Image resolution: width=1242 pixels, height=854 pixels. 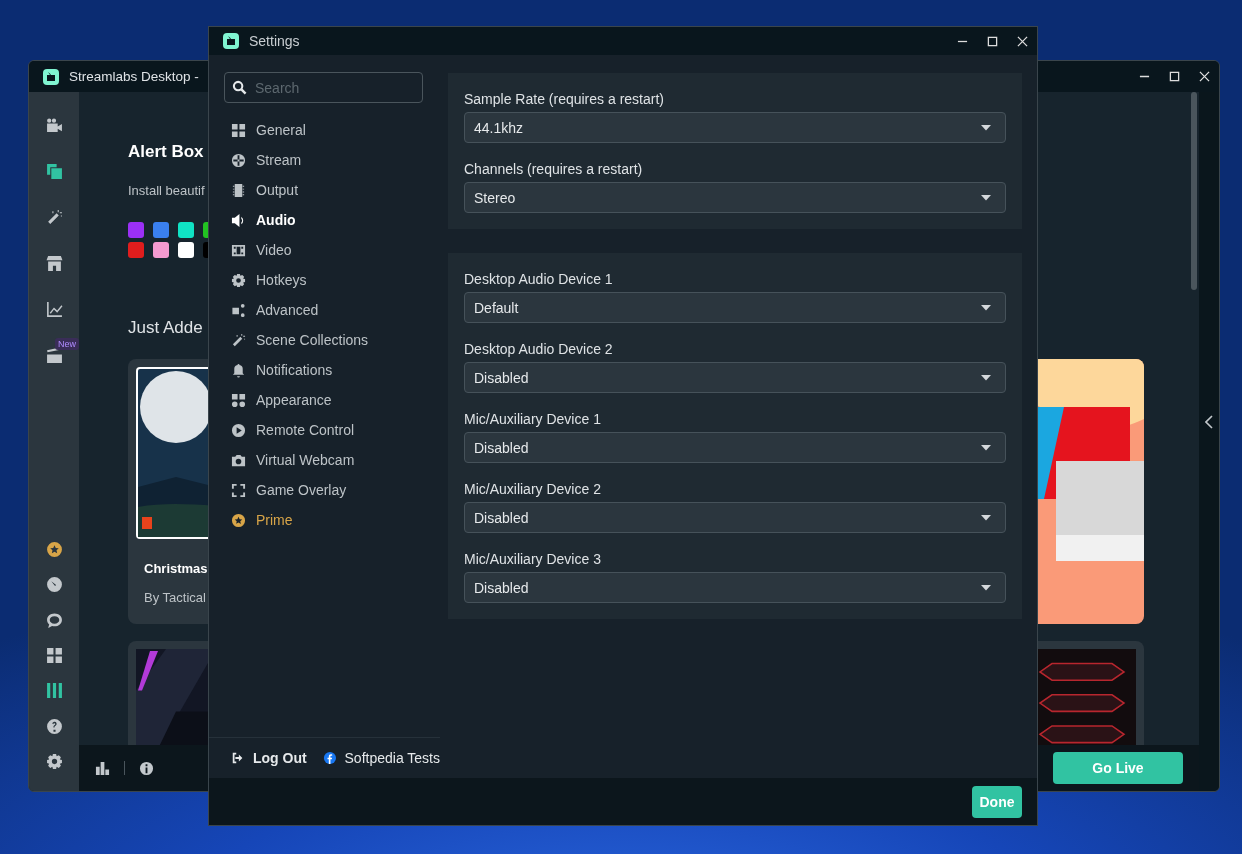 I want to click on stats-icon, so click(x=102, y=768).